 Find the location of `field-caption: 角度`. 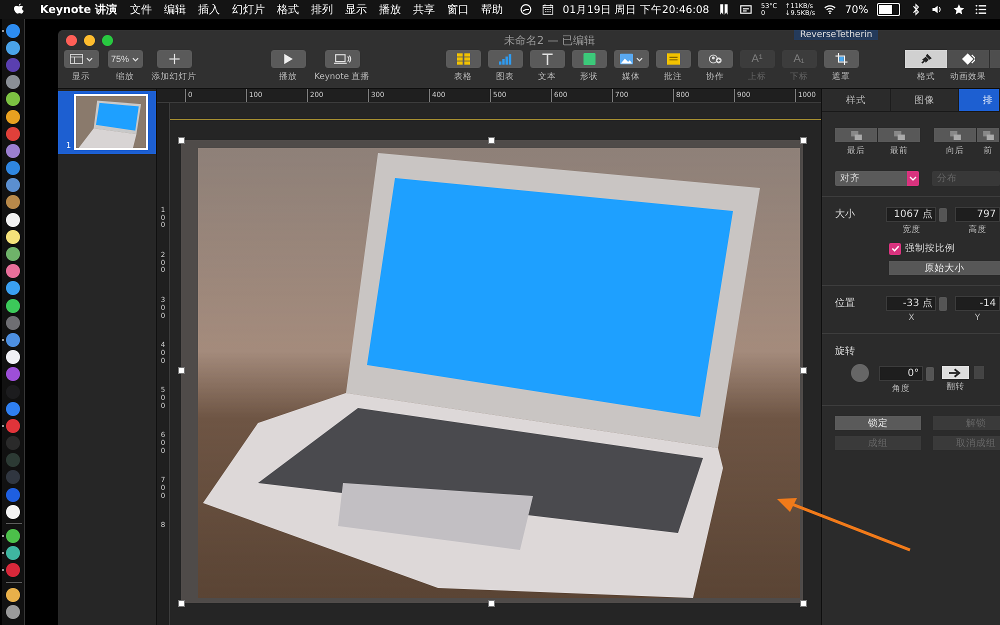

field-caption: 角度 is located at coordinates (901, 389).